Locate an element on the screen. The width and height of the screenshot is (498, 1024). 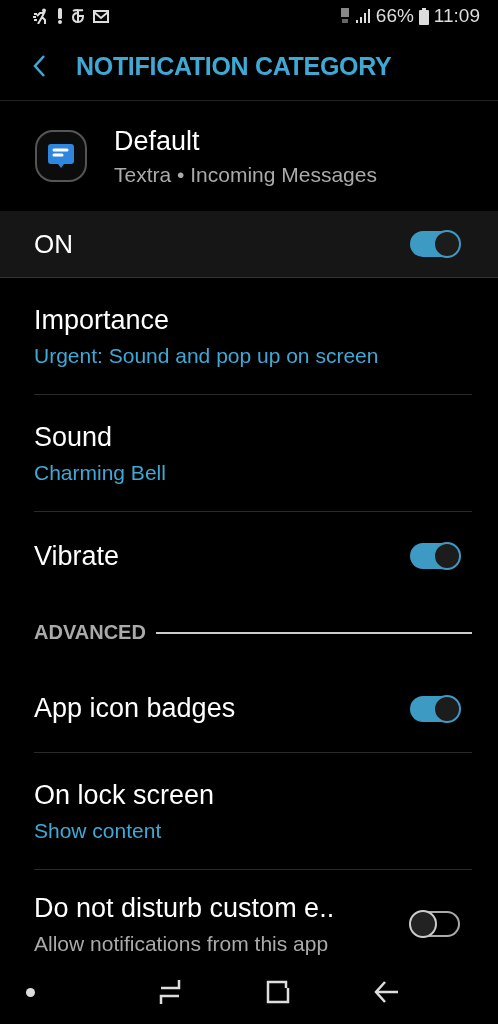
data-indicator-icon is located at coordinates (344, 16).